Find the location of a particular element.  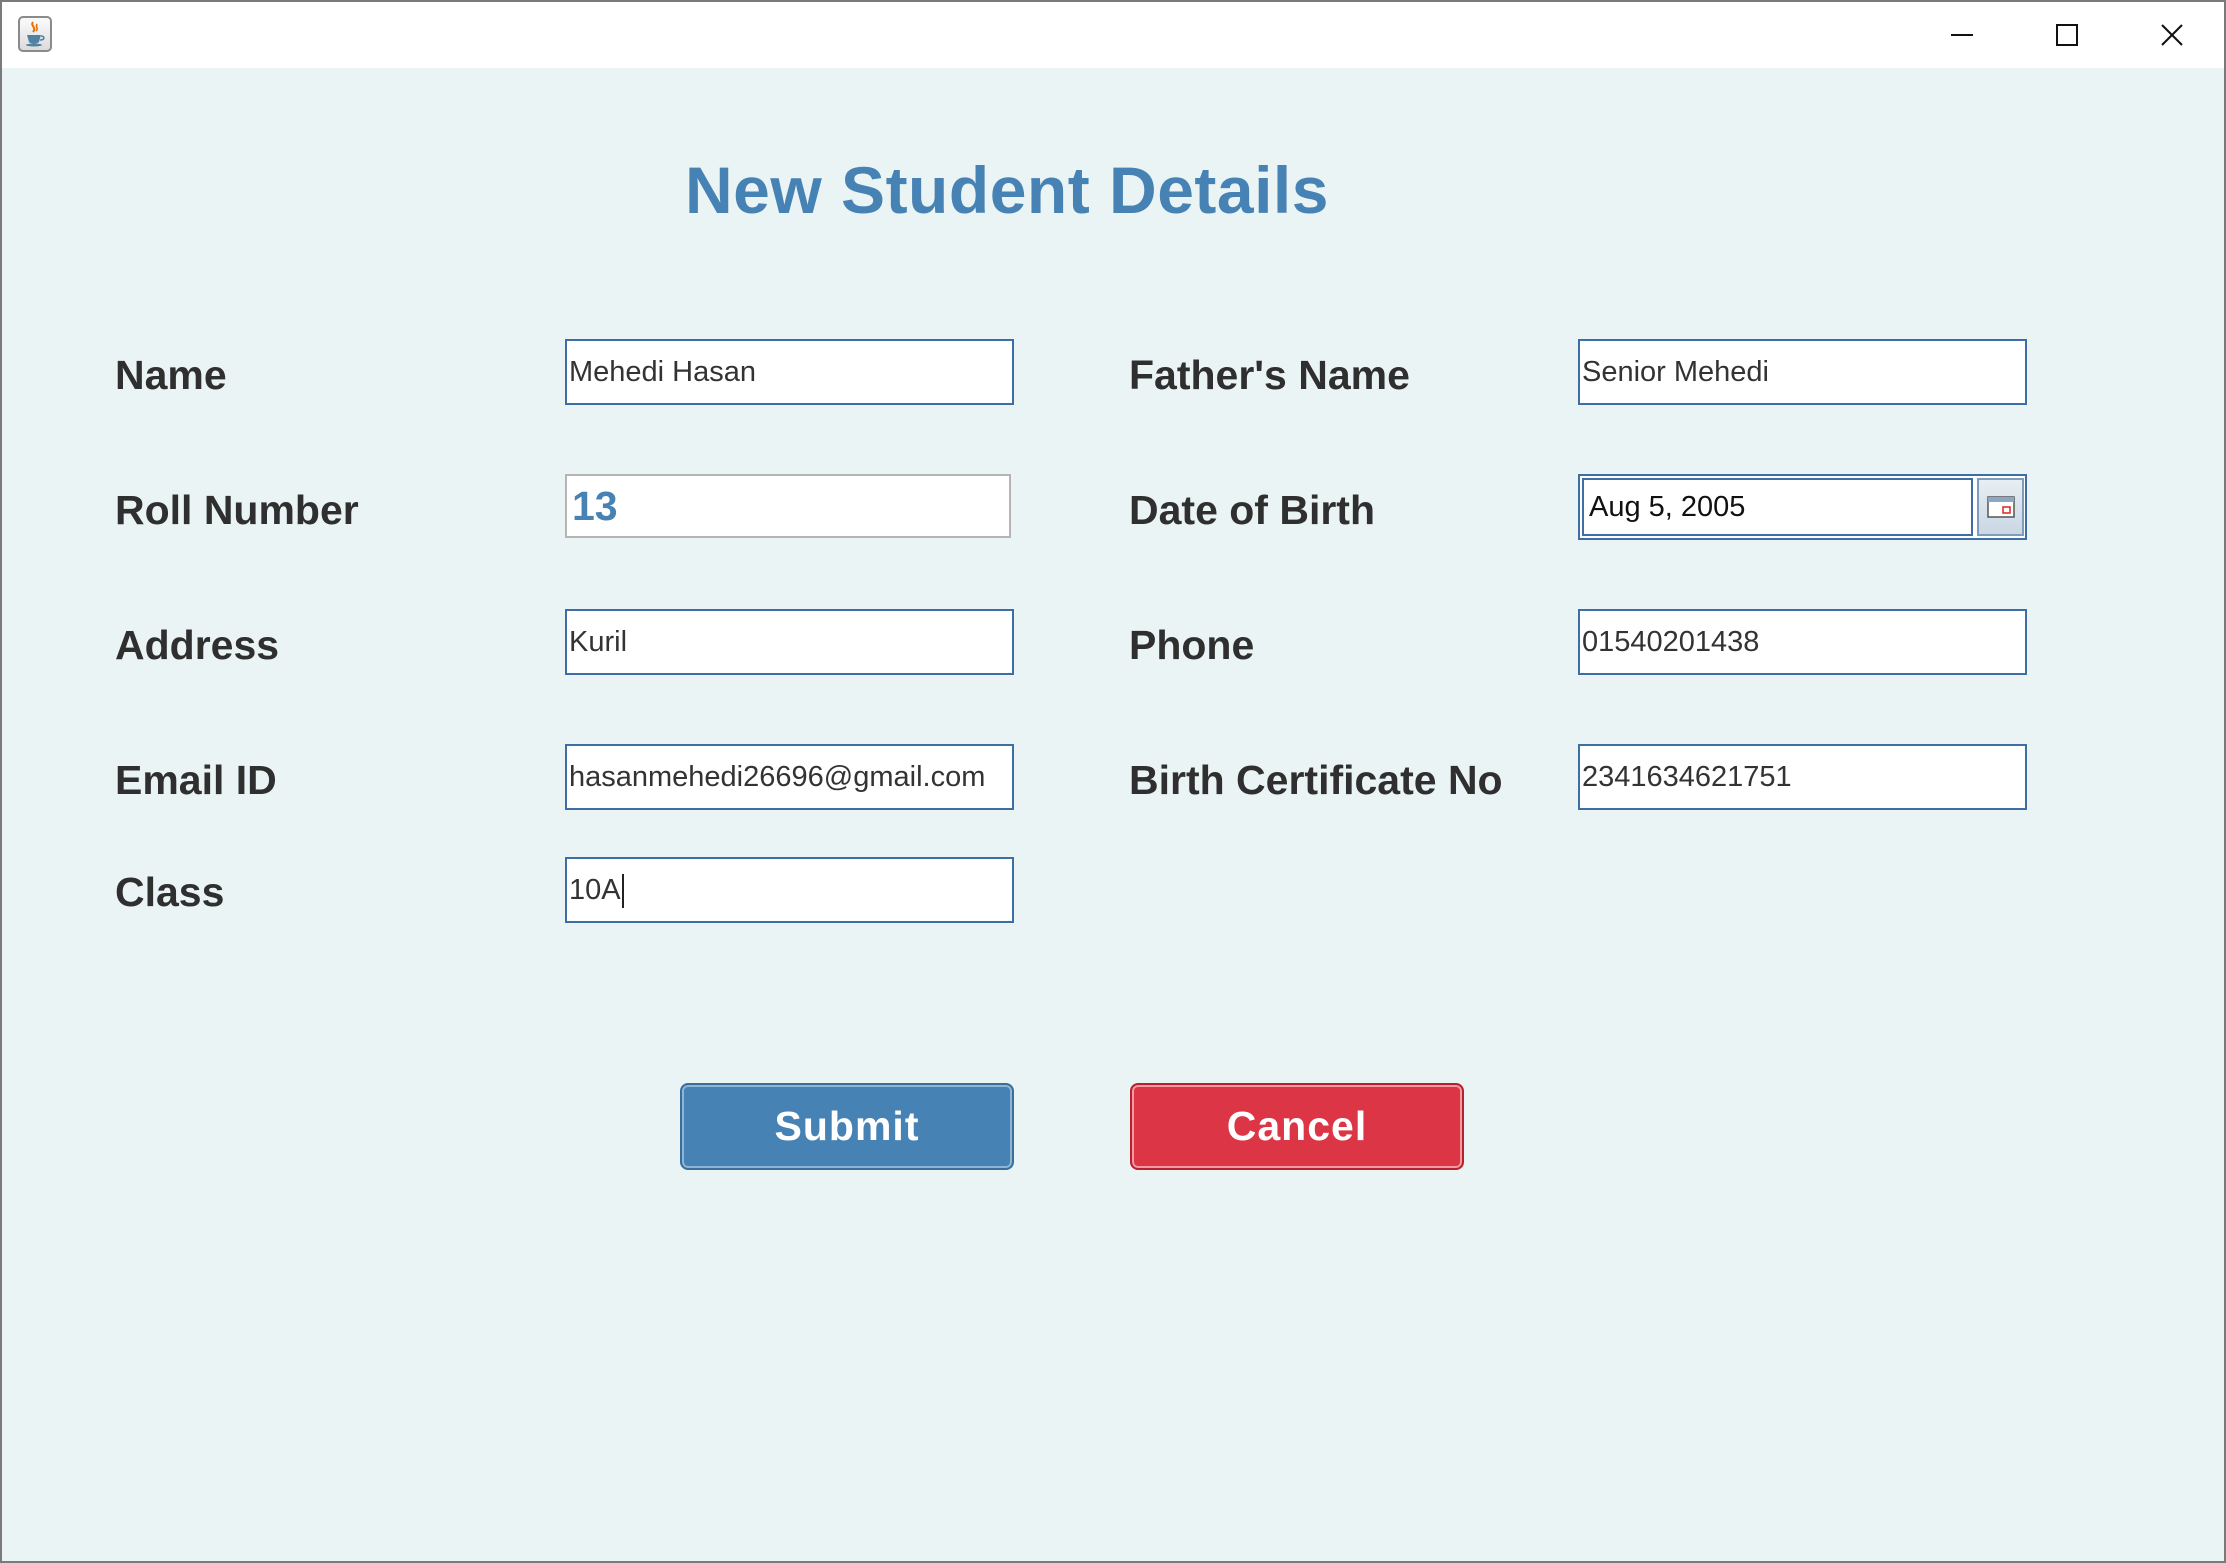

maximize-icon is located at coordinates (2067, 35).